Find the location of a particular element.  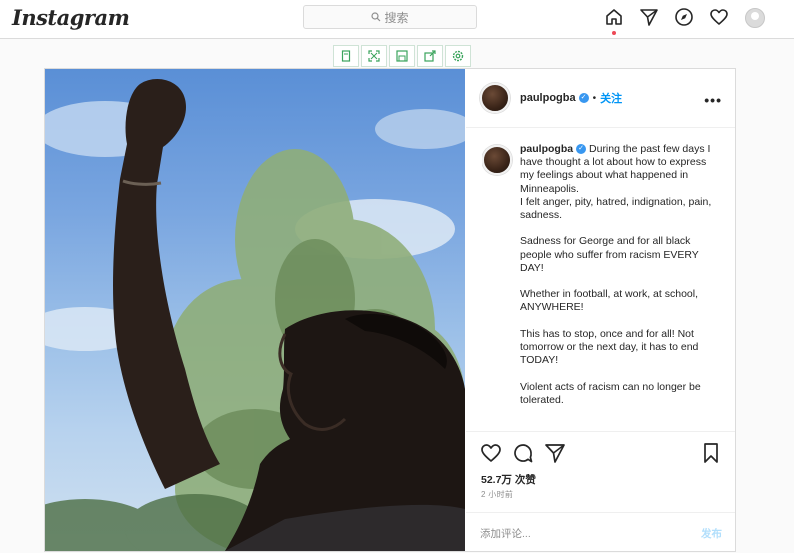

top-navigation-bar: Instagram 搜索 is located at coordinates (397, 19).